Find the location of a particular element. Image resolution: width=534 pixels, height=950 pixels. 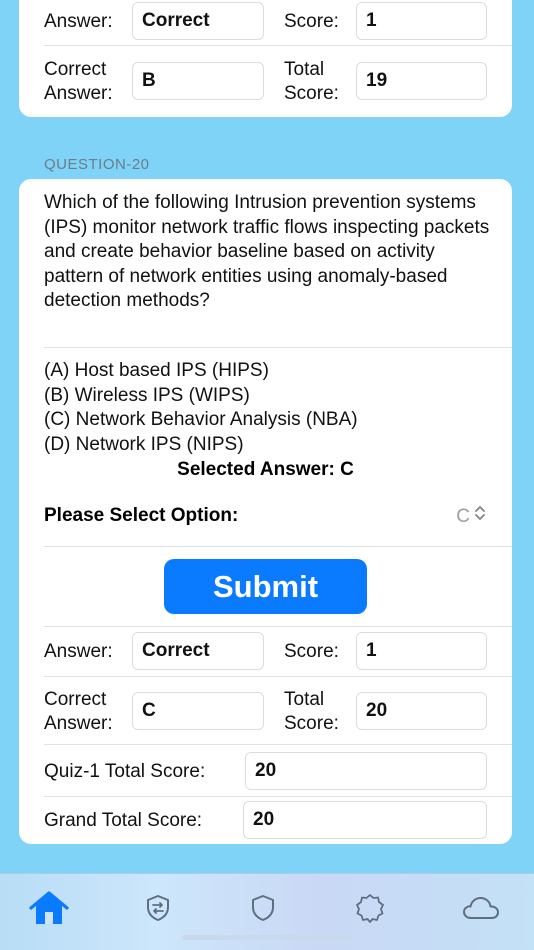

prev-total-score-field: 19 is located at coordinates (421, 81).